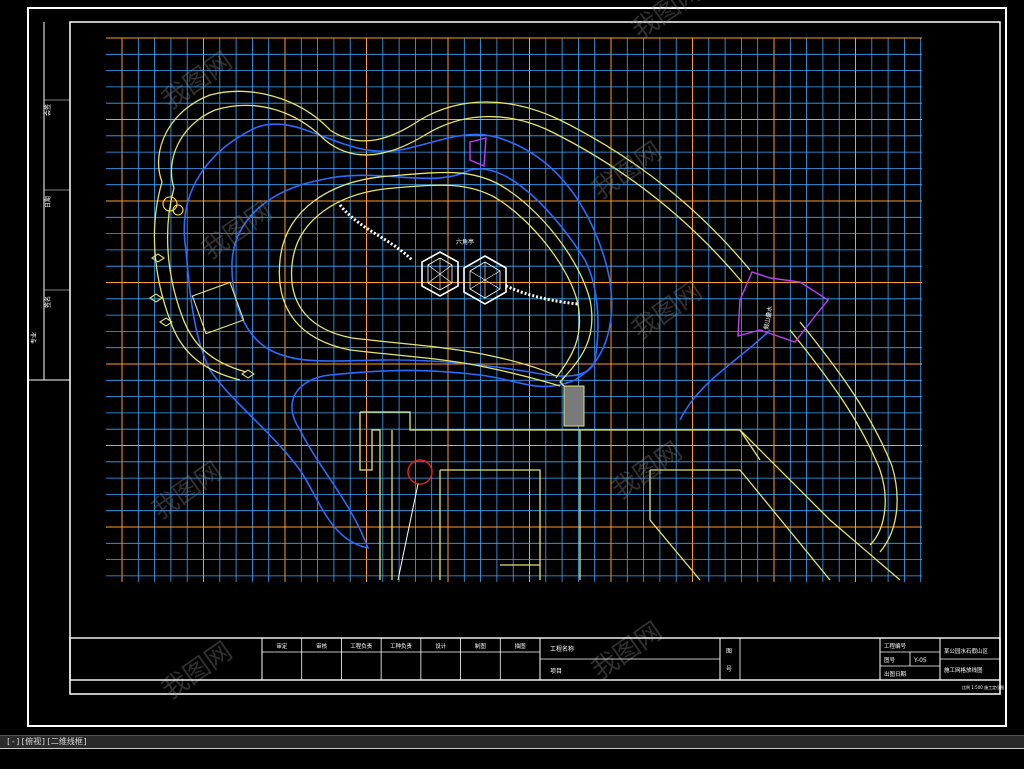  What do you see at coordinates (574, 406) in the screenshot?
I see `bridge` at bounding box center [574, 406].